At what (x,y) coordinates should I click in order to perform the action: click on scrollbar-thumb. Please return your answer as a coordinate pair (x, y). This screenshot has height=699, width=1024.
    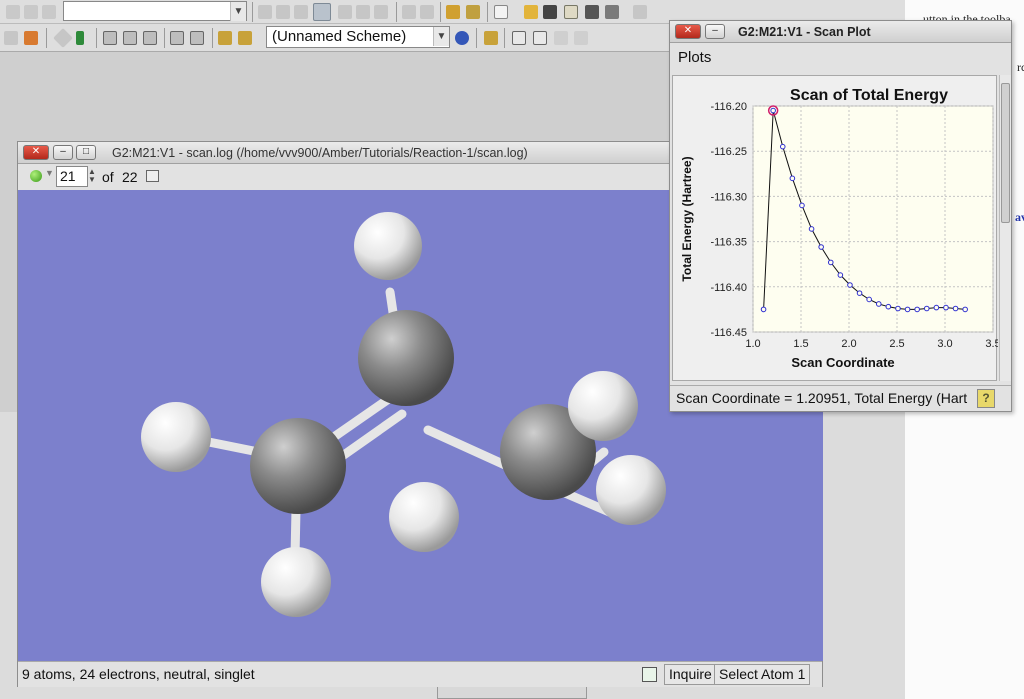
    Looking at the image, I should click on (1005, 153).